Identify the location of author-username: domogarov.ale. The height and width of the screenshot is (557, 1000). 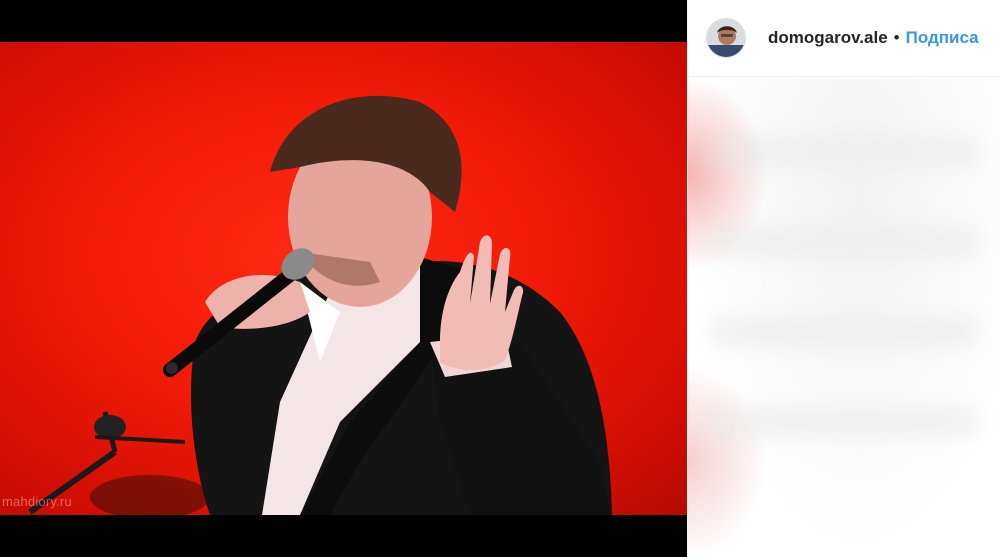
(828, 38).